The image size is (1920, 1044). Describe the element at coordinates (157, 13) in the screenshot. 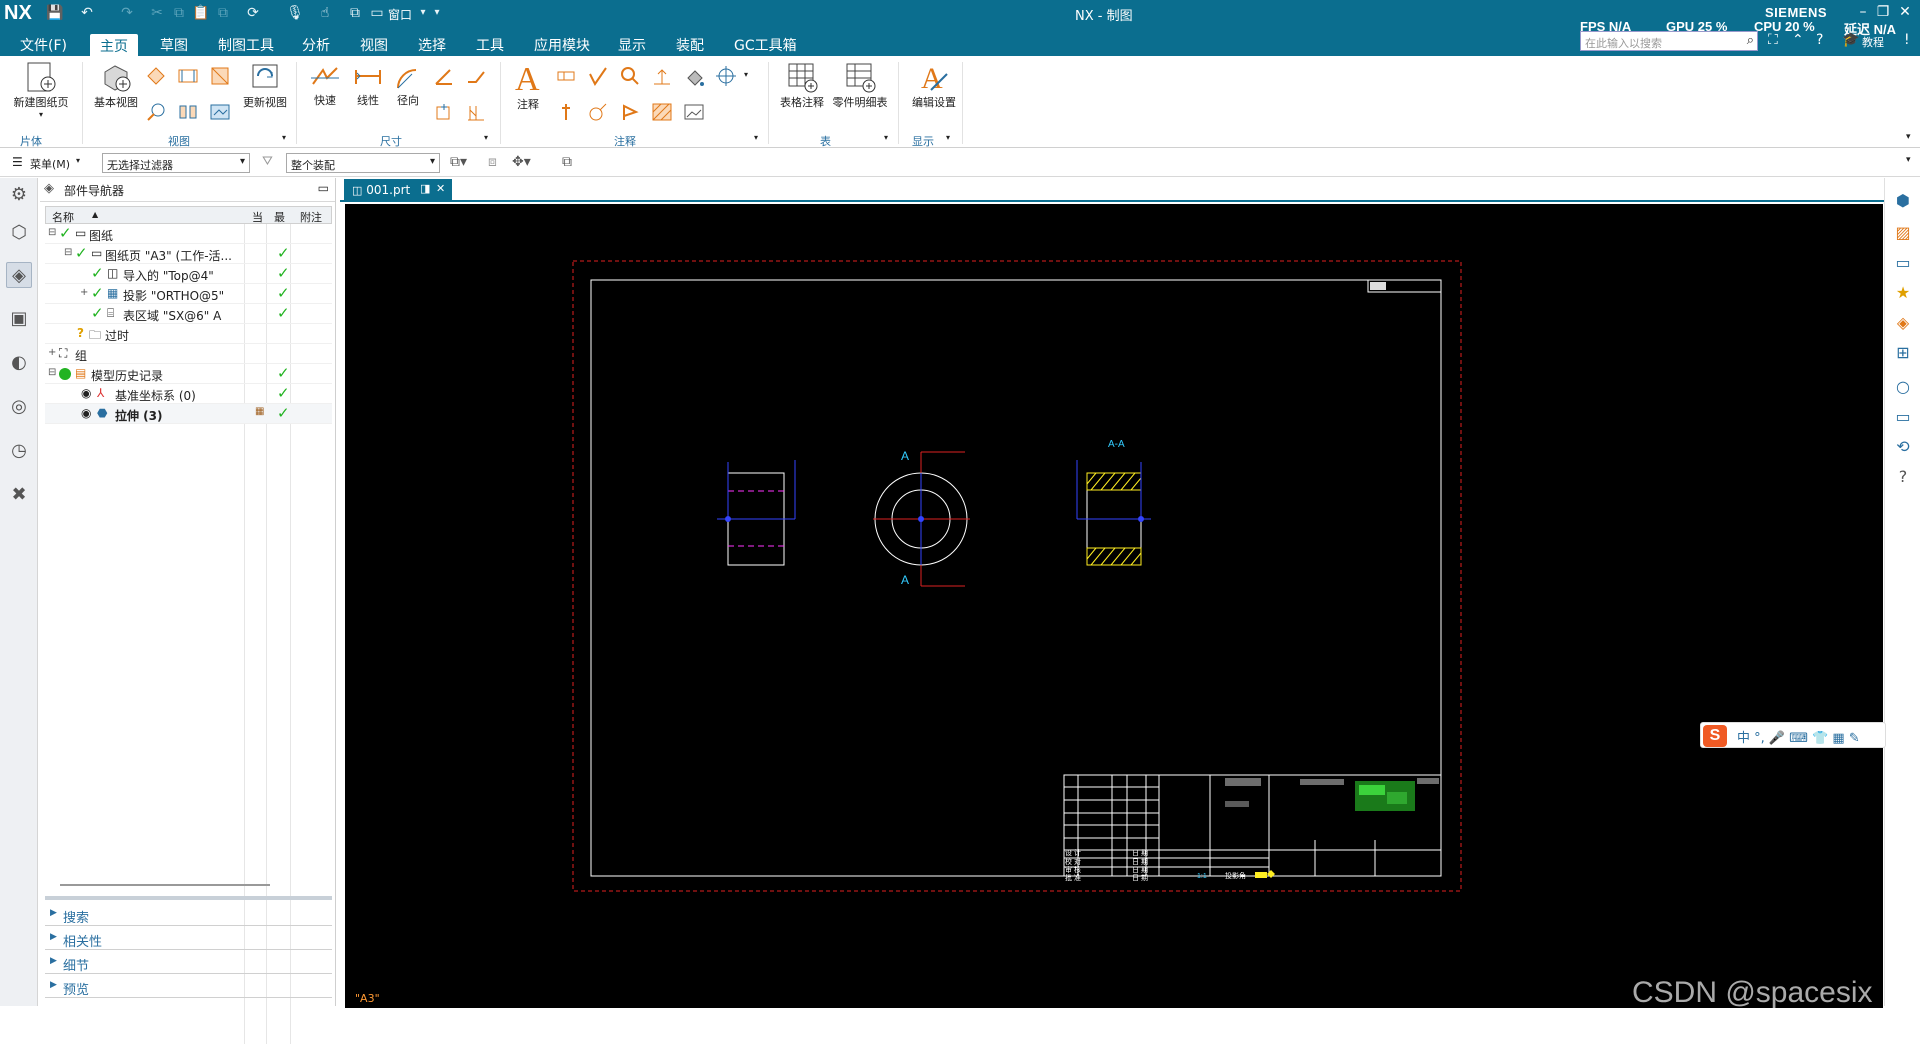

I see `cut-icon: ✂` at that location.